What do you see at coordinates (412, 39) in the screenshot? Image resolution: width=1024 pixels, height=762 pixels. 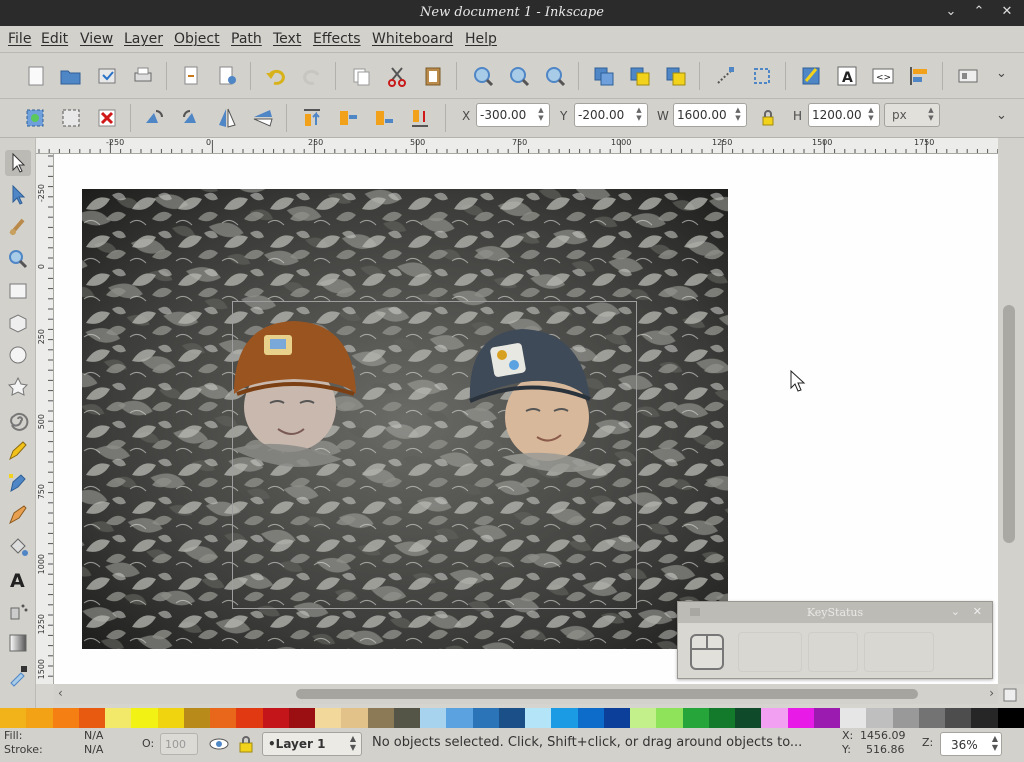 I see `menu-whiteboard: Whiteboard` at bounding box center [412, 39].